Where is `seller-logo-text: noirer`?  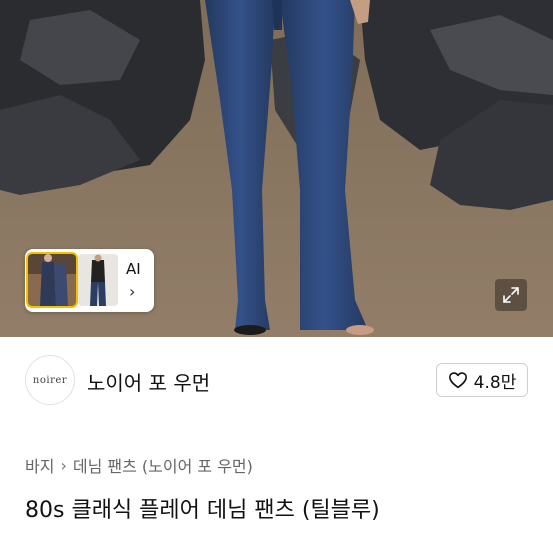
seller-logo-text: noirer is located at coordinates (50, 380).